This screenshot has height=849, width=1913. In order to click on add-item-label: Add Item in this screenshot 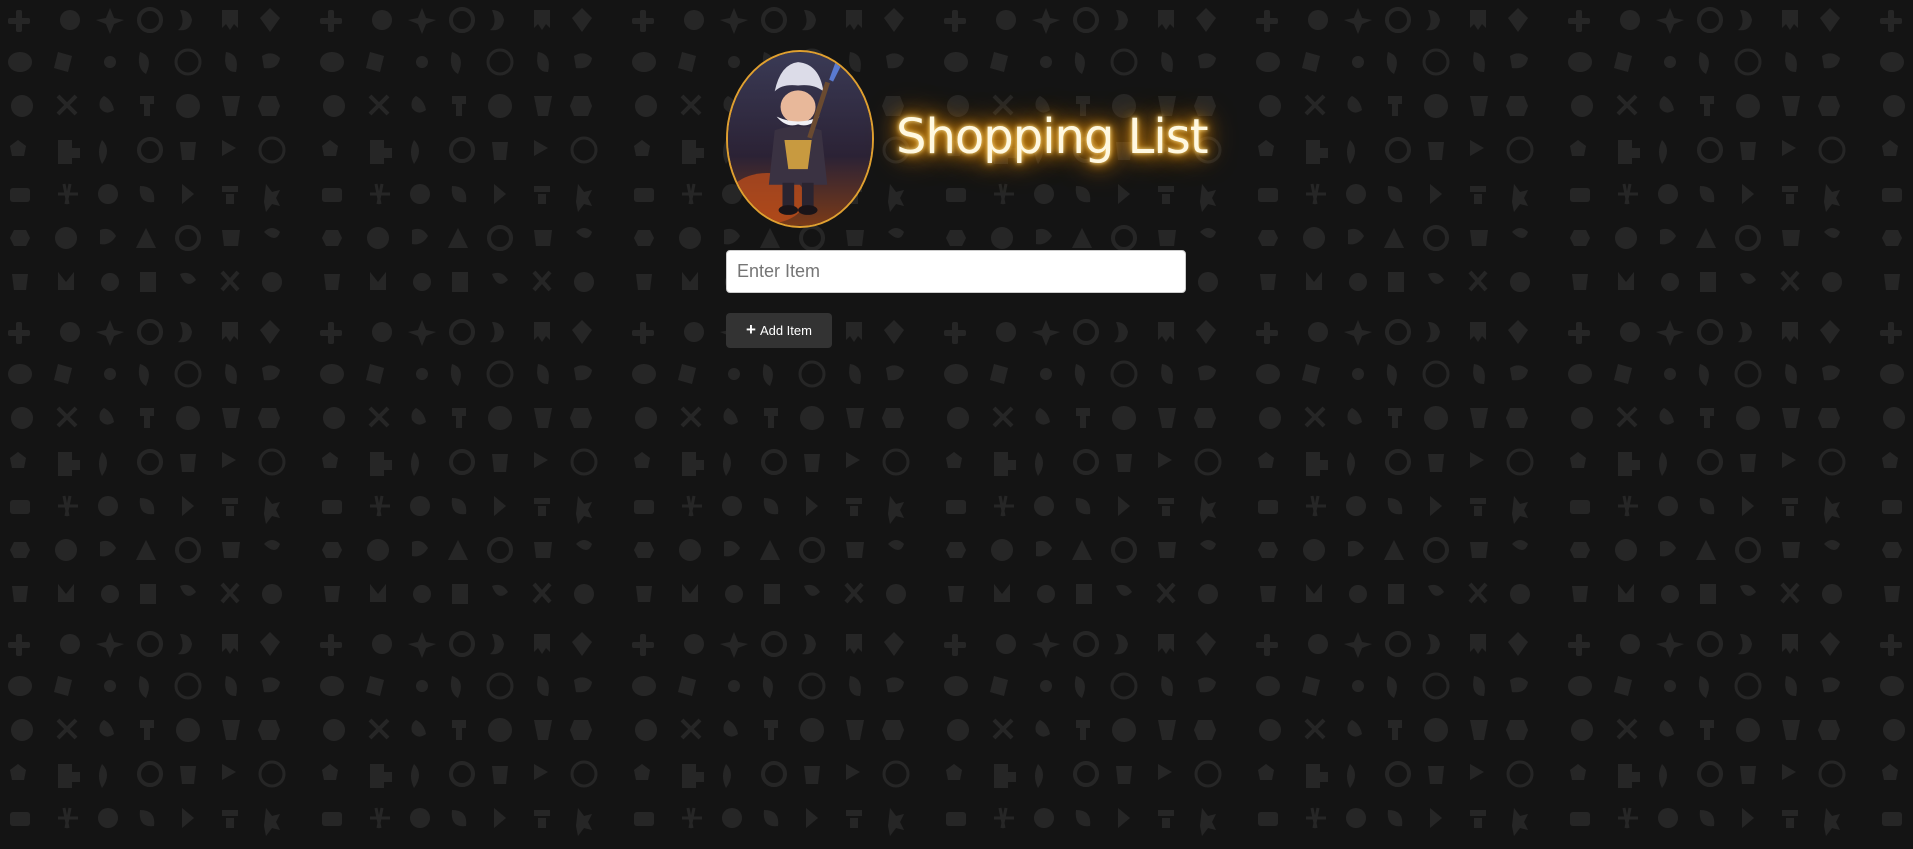, I will do `click(785, 330)`.